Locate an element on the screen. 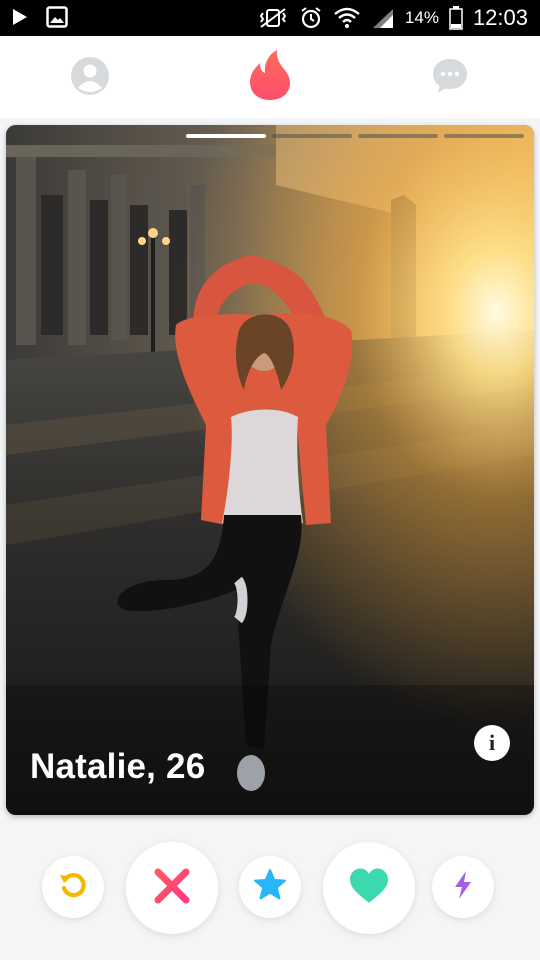  rewind-button is located at coordinates (73, 887).